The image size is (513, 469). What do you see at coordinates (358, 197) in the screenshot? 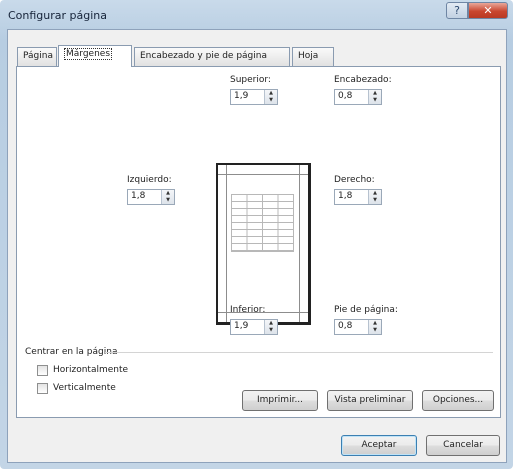
I see `derecho-spinner: 1,8 ▲ ▼` at bounding box center [358, 197].